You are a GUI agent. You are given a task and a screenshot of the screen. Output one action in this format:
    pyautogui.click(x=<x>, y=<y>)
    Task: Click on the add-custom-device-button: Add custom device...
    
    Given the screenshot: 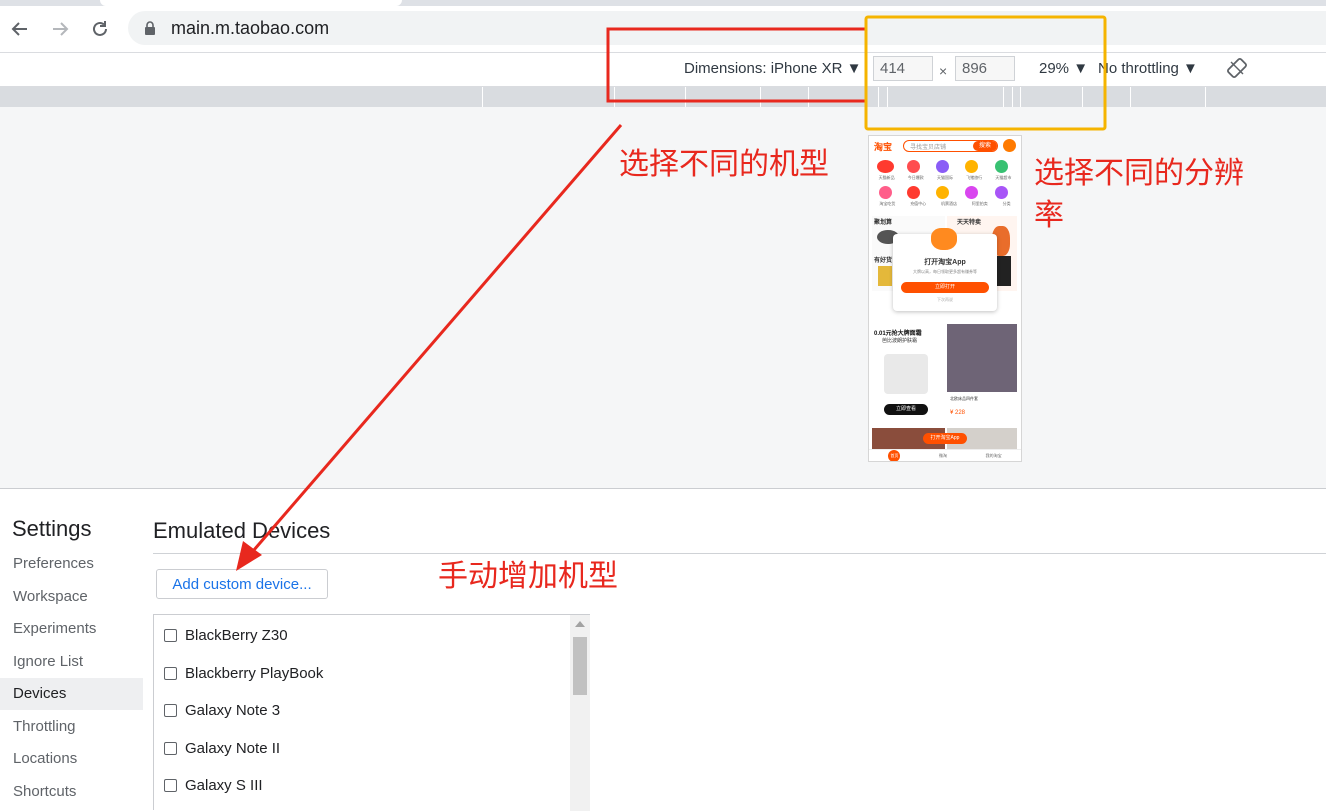 What is the action you would take?
    pyautogui.click(x=242, y=584)
    